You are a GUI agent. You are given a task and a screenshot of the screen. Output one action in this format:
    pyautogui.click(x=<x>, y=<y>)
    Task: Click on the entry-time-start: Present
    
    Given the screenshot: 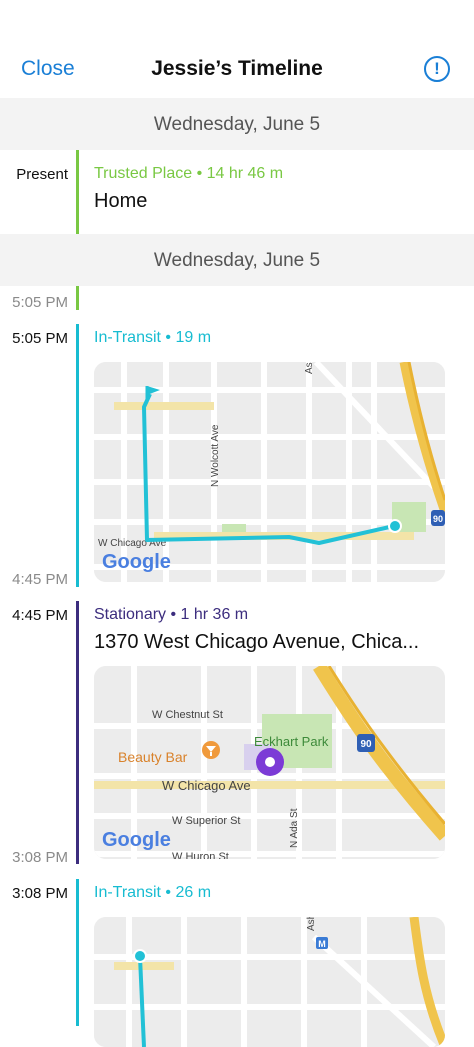 What is the action you would take?
    pyautogui.click(x=42, y=174)
    